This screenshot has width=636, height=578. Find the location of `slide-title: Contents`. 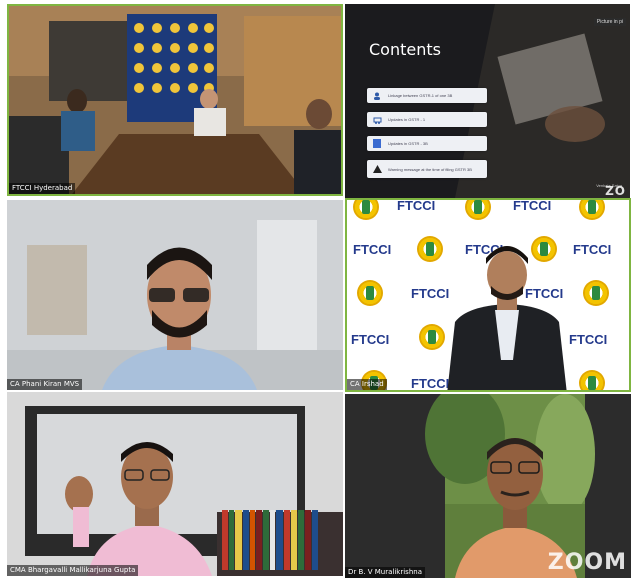

slide-title: Contents is located at coordinates (405, 49).